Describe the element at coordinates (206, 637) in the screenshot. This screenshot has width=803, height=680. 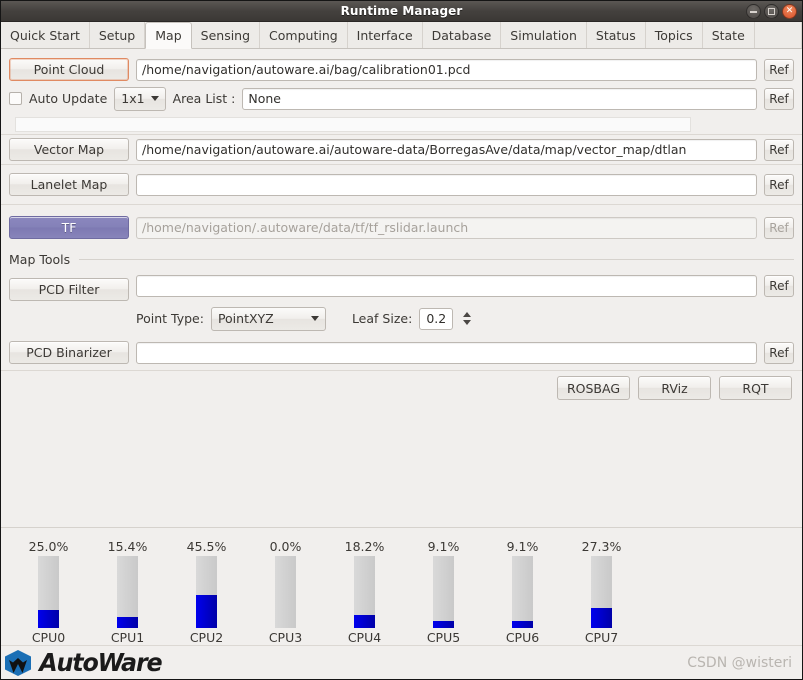
I see `cpu-name-label: CPU2` at that location.